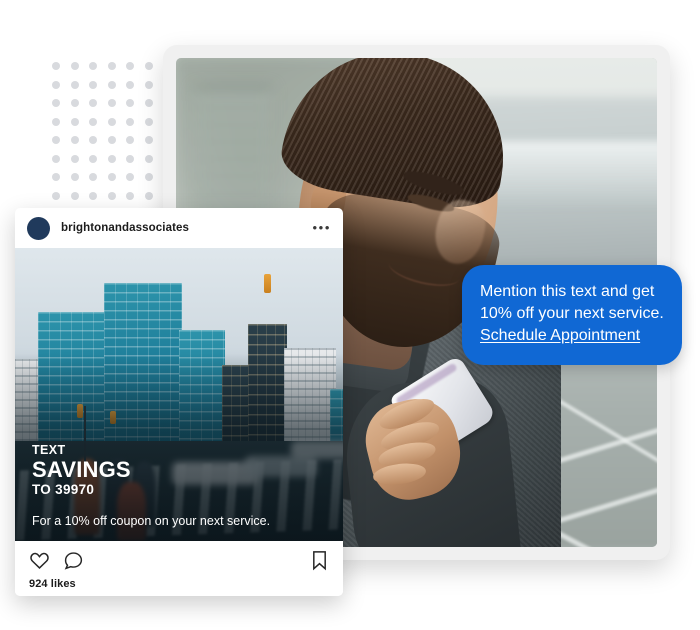 Image resolution: width=700 pixels, height=630 pixels. I want to click on bubble-line-2: 10% off your next service., so click(572, 313).